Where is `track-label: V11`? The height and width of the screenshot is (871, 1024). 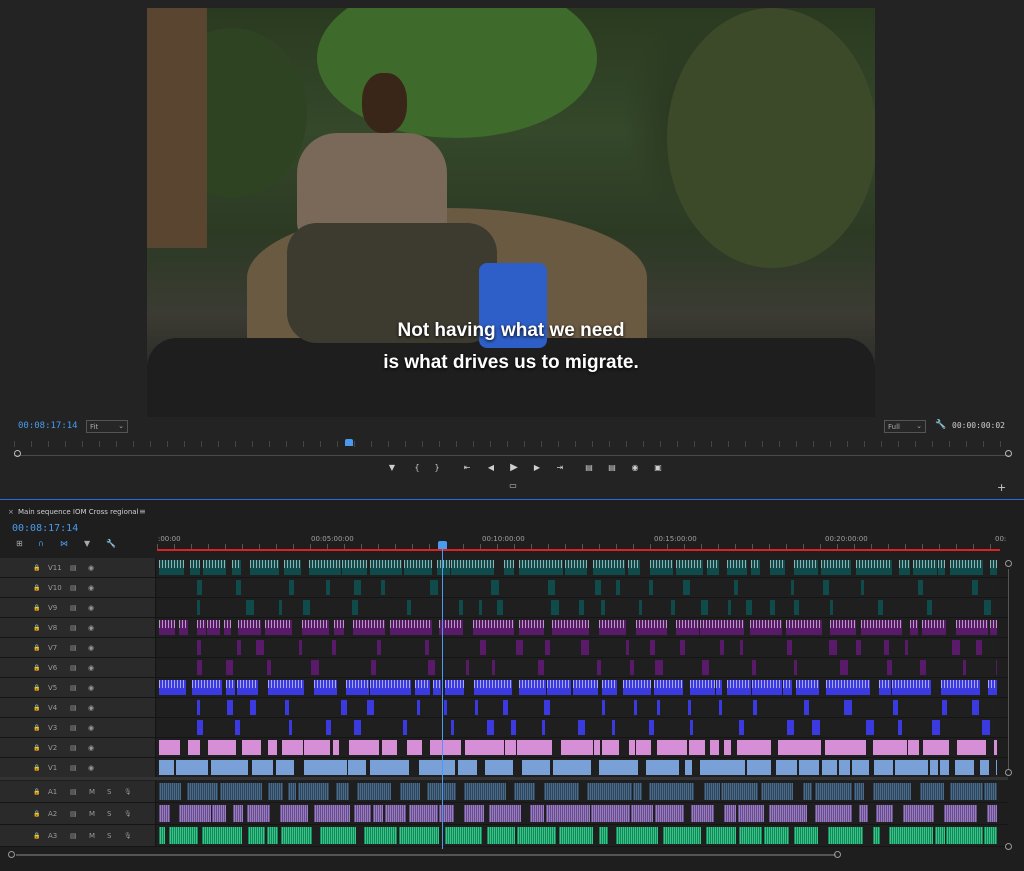 track-label: V11 is located at coordinates (55, 568).